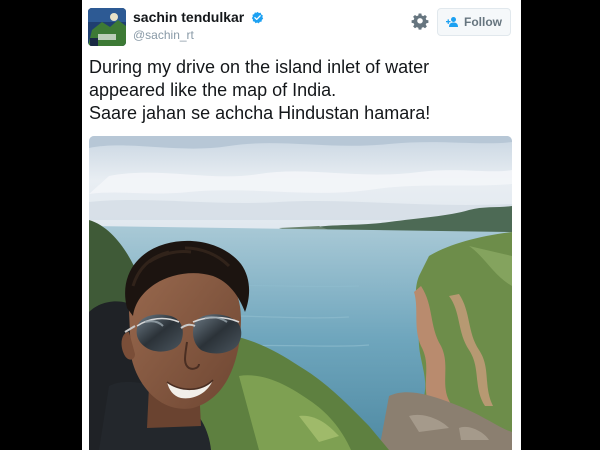  What do you see at coordinates (301, 26) in the screenshot?
I see `tweet-header: sachin tendulkar @sachin_rt Follow` at bounding box center [301, 26].